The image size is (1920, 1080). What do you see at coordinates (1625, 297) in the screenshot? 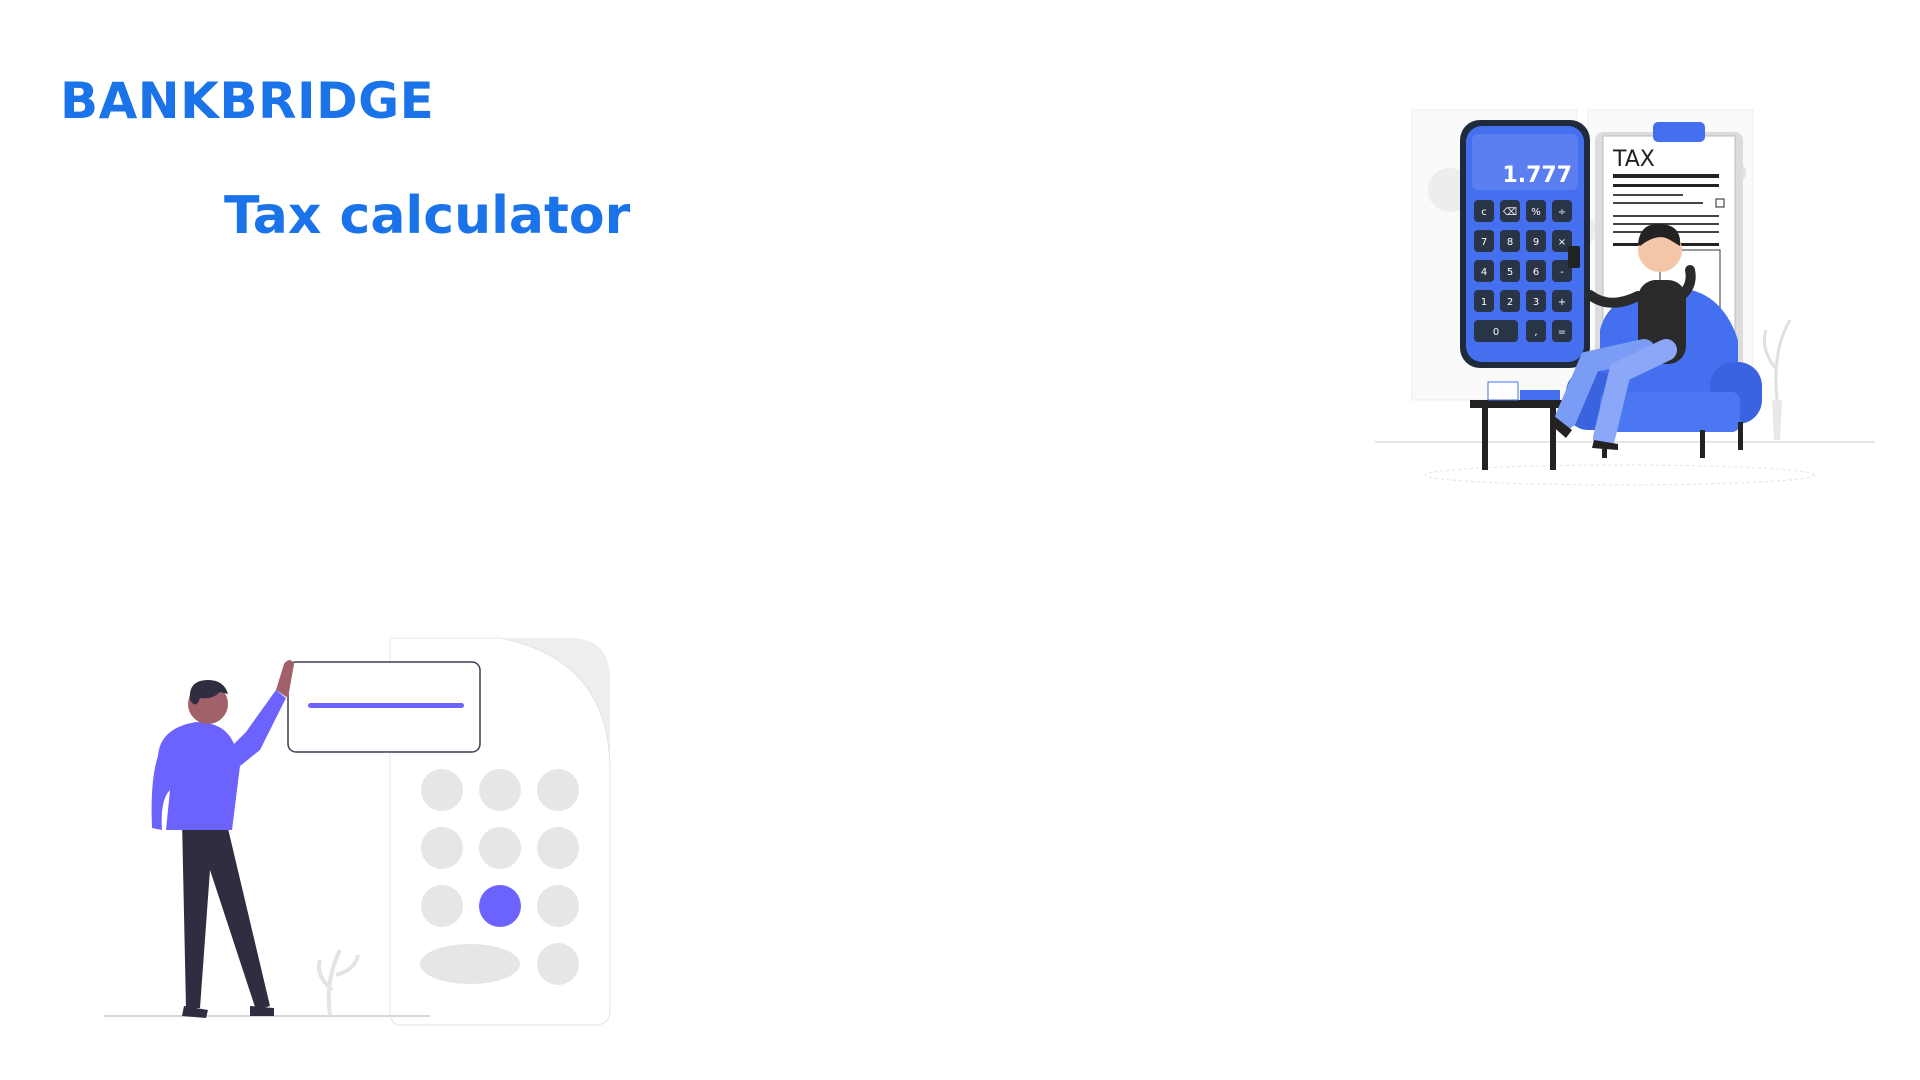
I see `tax-illustration: % TAX 1.777 c ⌫% ÷ 7 8 9 × 4 5 6 - 1 2 3 +0, =` at bounding box center [1625, 297].